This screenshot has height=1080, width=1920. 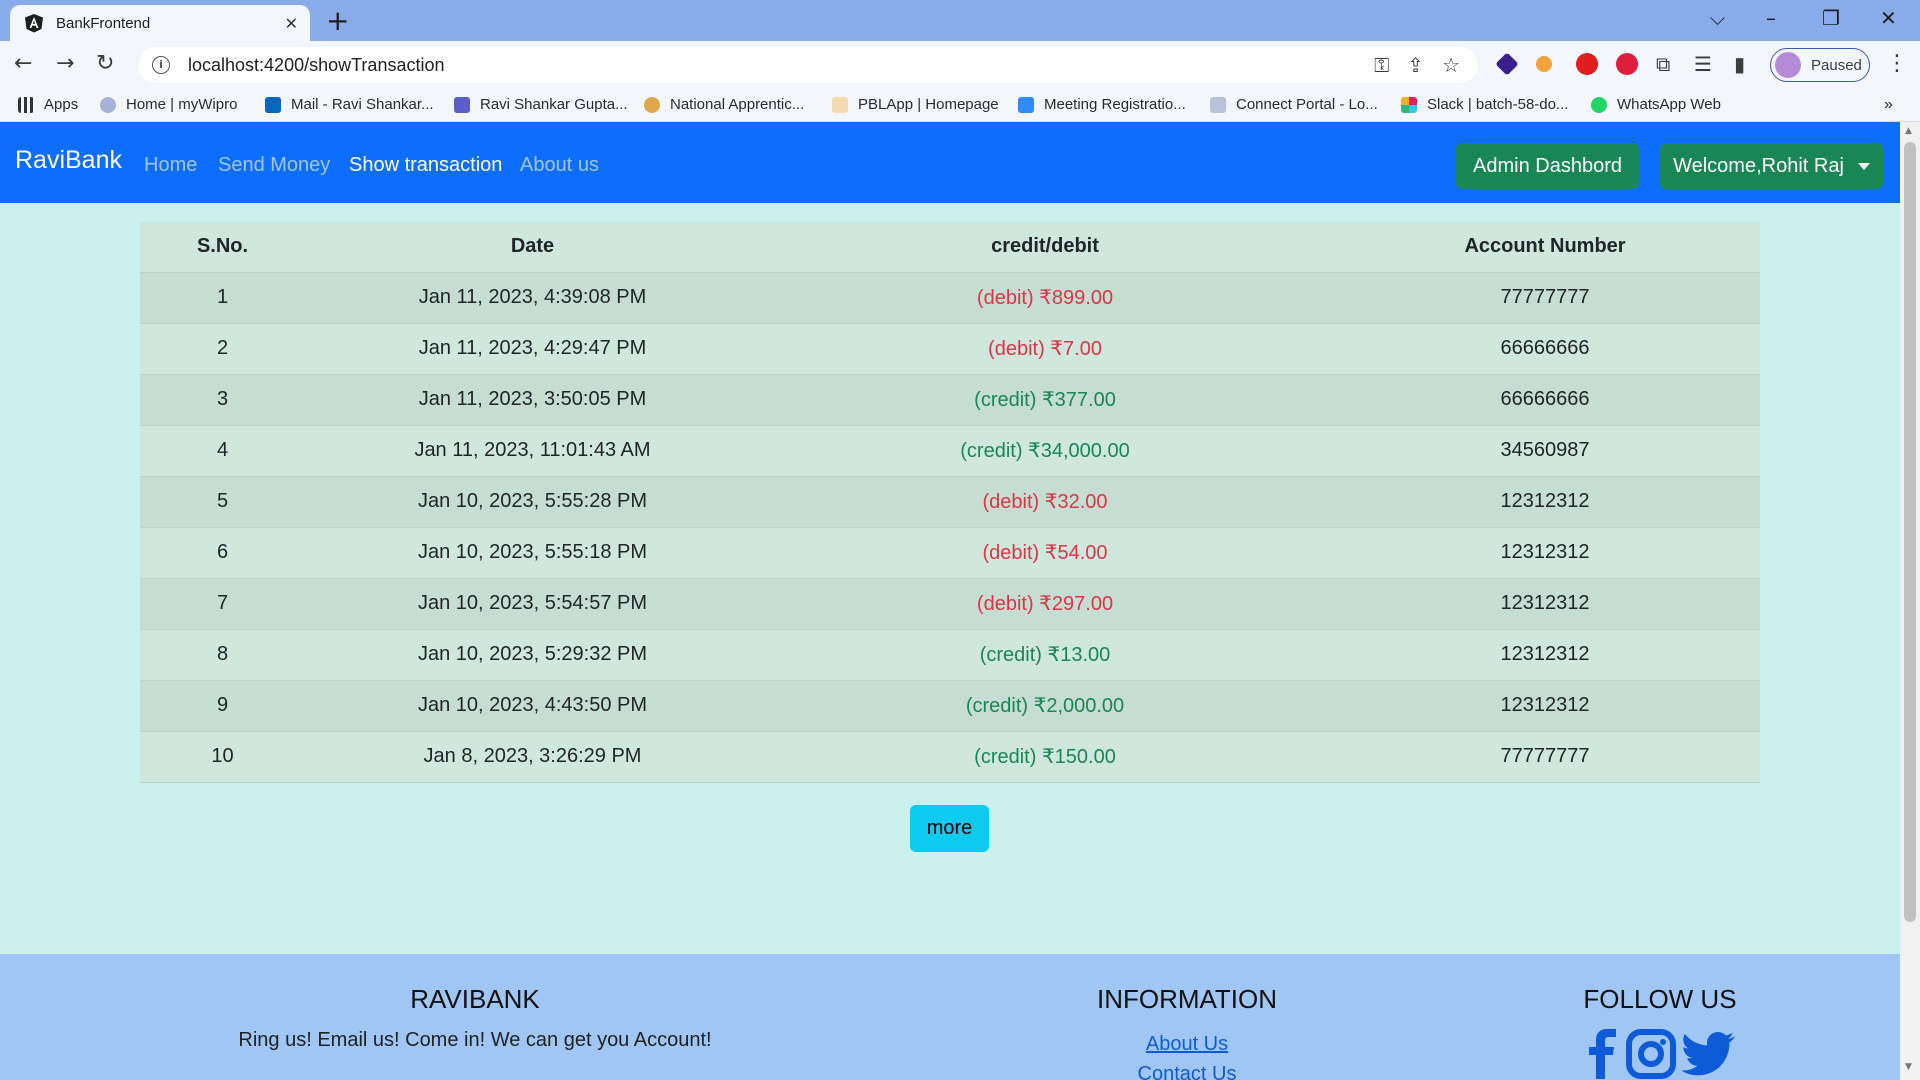 I want to click on cell-account: 66666666, so click(x=1545, y=349).